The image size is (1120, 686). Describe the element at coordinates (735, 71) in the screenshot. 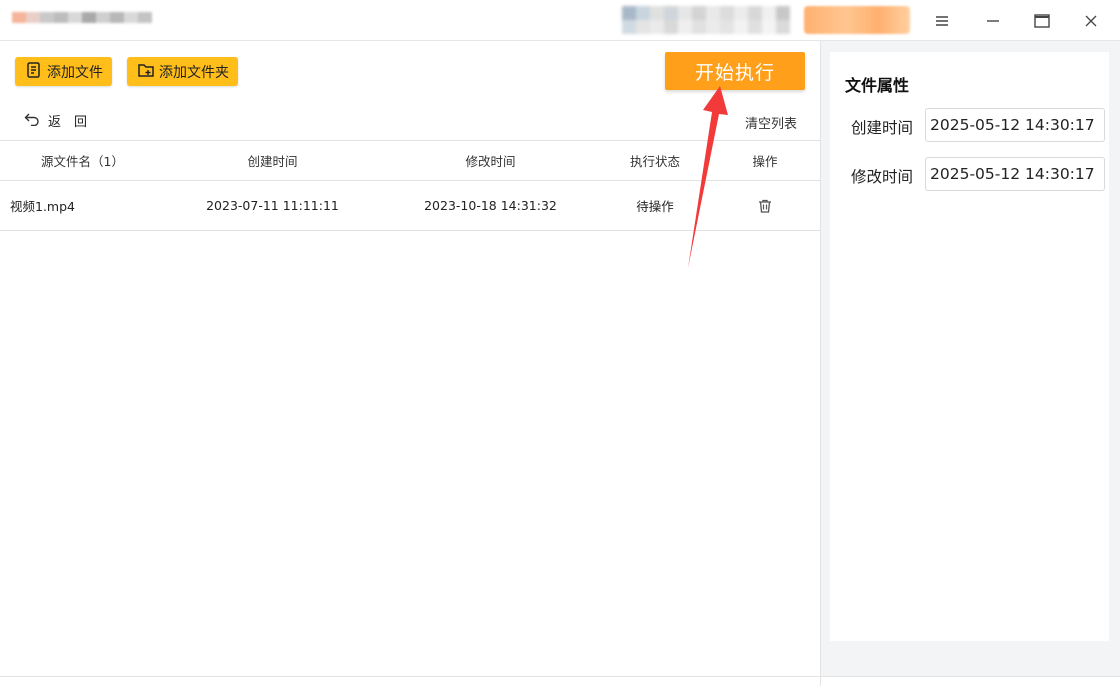

I see `start-button: 开始执行` at that location.